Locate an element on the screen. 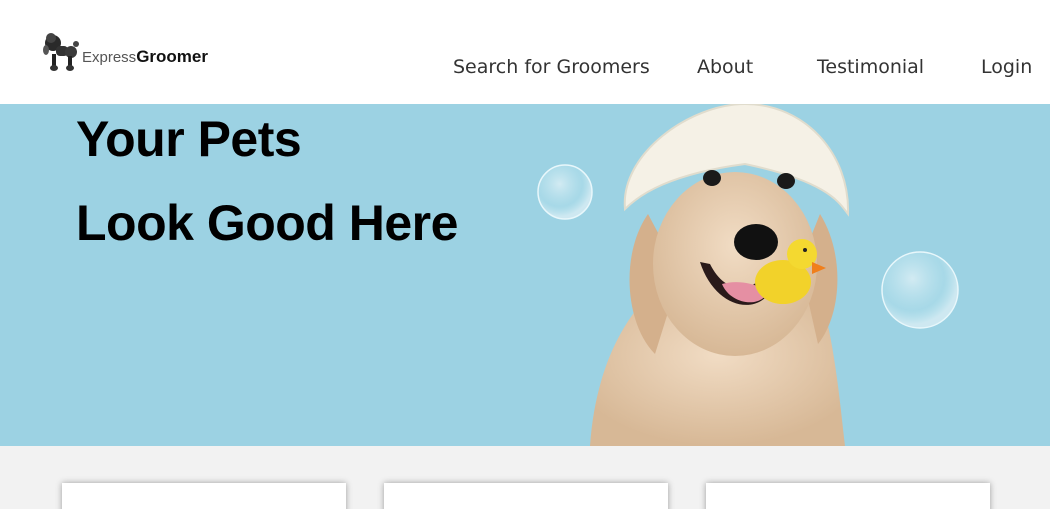 This screenshot has width=1050, height=509. duck-eye is located at coordinates (805, 250).